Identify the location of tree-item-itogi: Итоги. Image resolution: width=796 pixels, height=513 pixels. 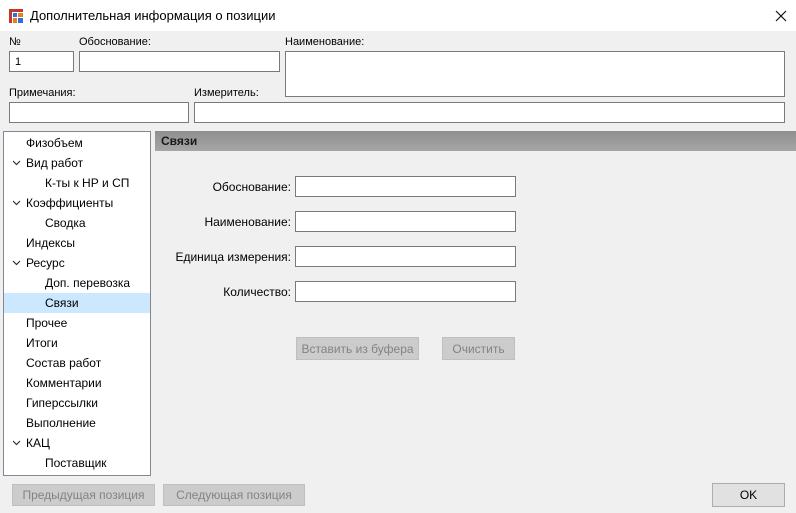
(77, 343).